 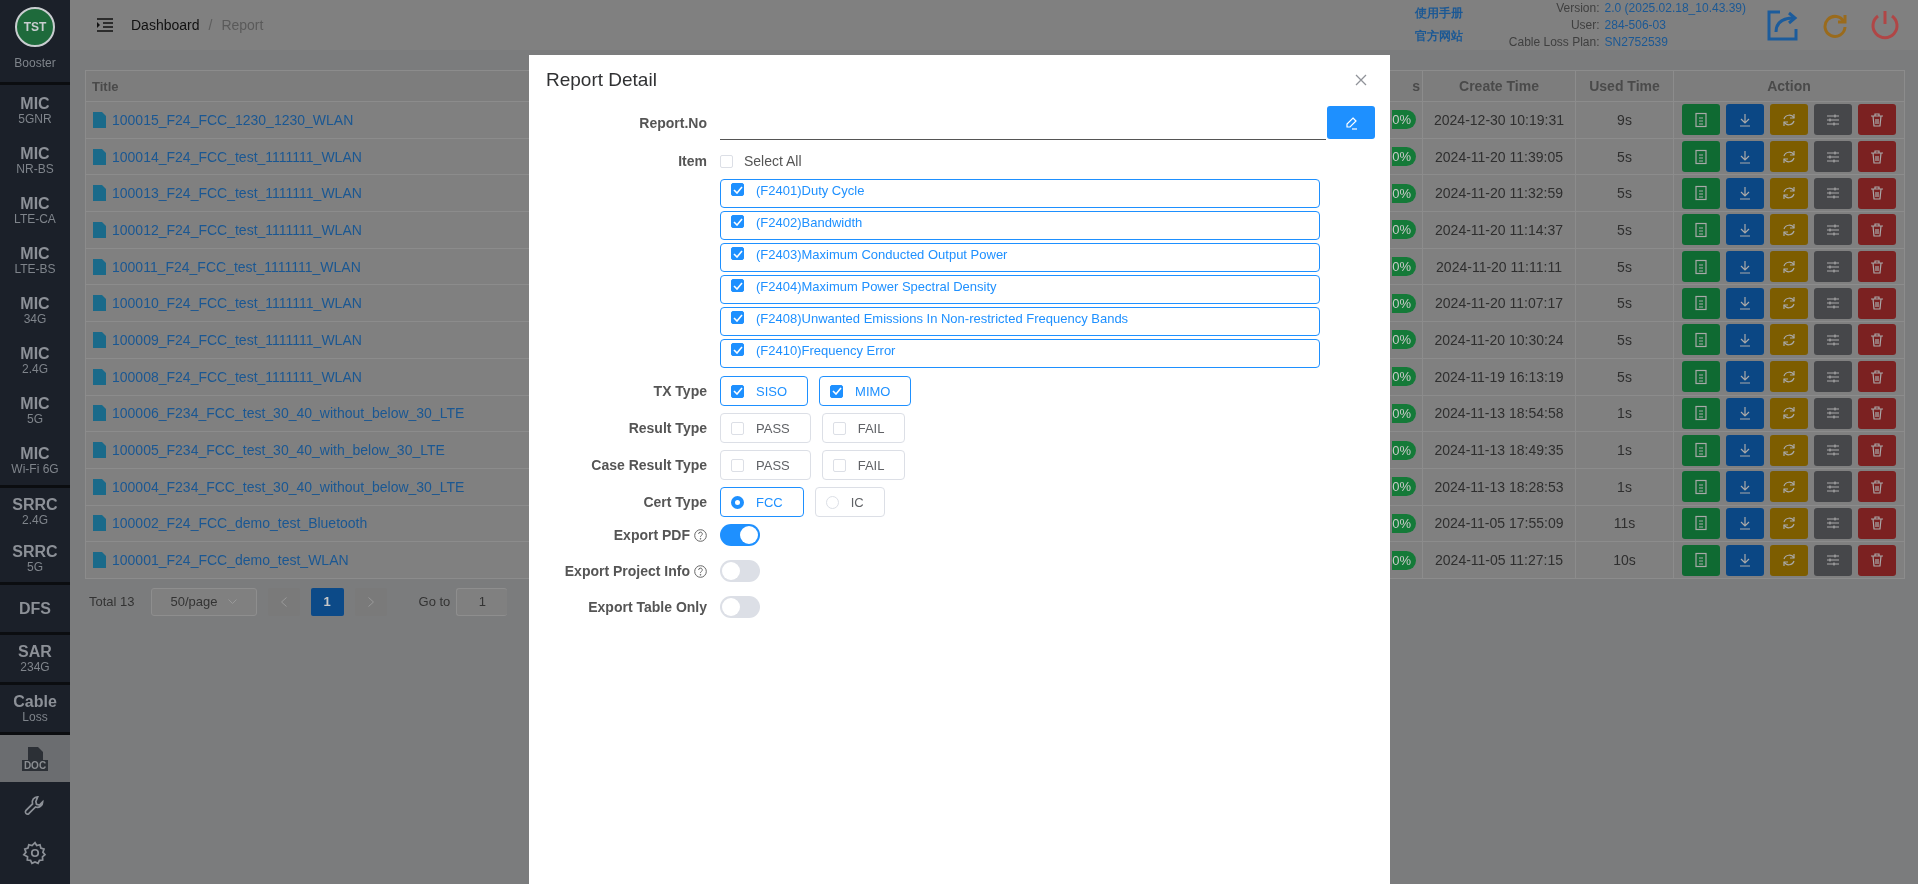 What do you see at coordinates (278, 450) in the screenshot?
I see `report-link: 100005_F234_FCC_test_30_40_with_below_30_LTE` at bounding box center [278, 450].